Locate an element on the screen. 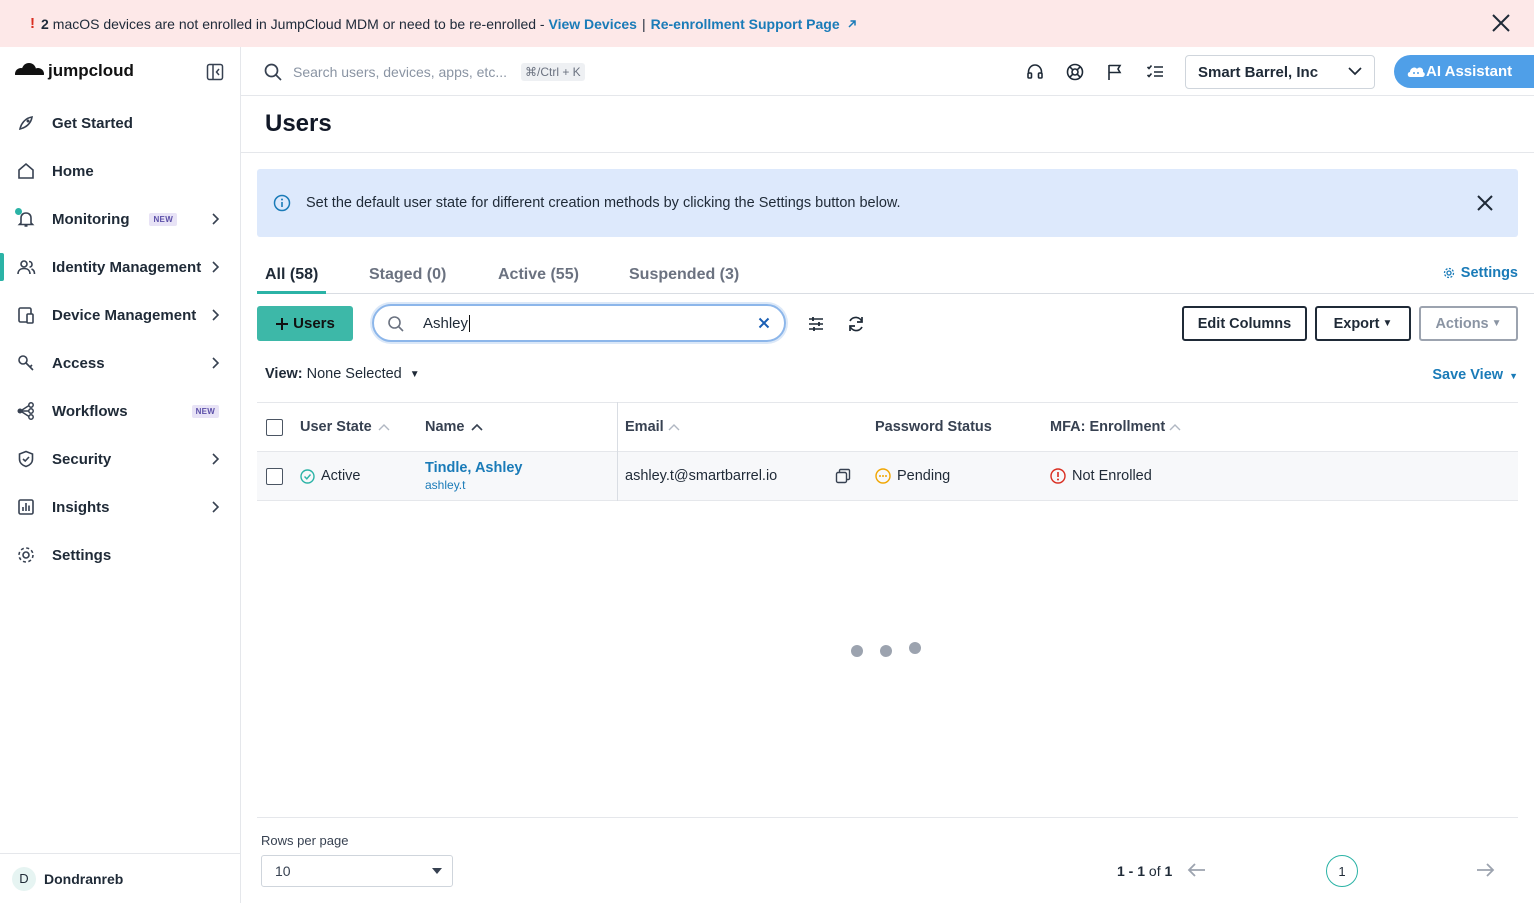 Image resolution: width=1534 pixels, height=903 pixels. row-checkbox is located at coordinates (274, 476).